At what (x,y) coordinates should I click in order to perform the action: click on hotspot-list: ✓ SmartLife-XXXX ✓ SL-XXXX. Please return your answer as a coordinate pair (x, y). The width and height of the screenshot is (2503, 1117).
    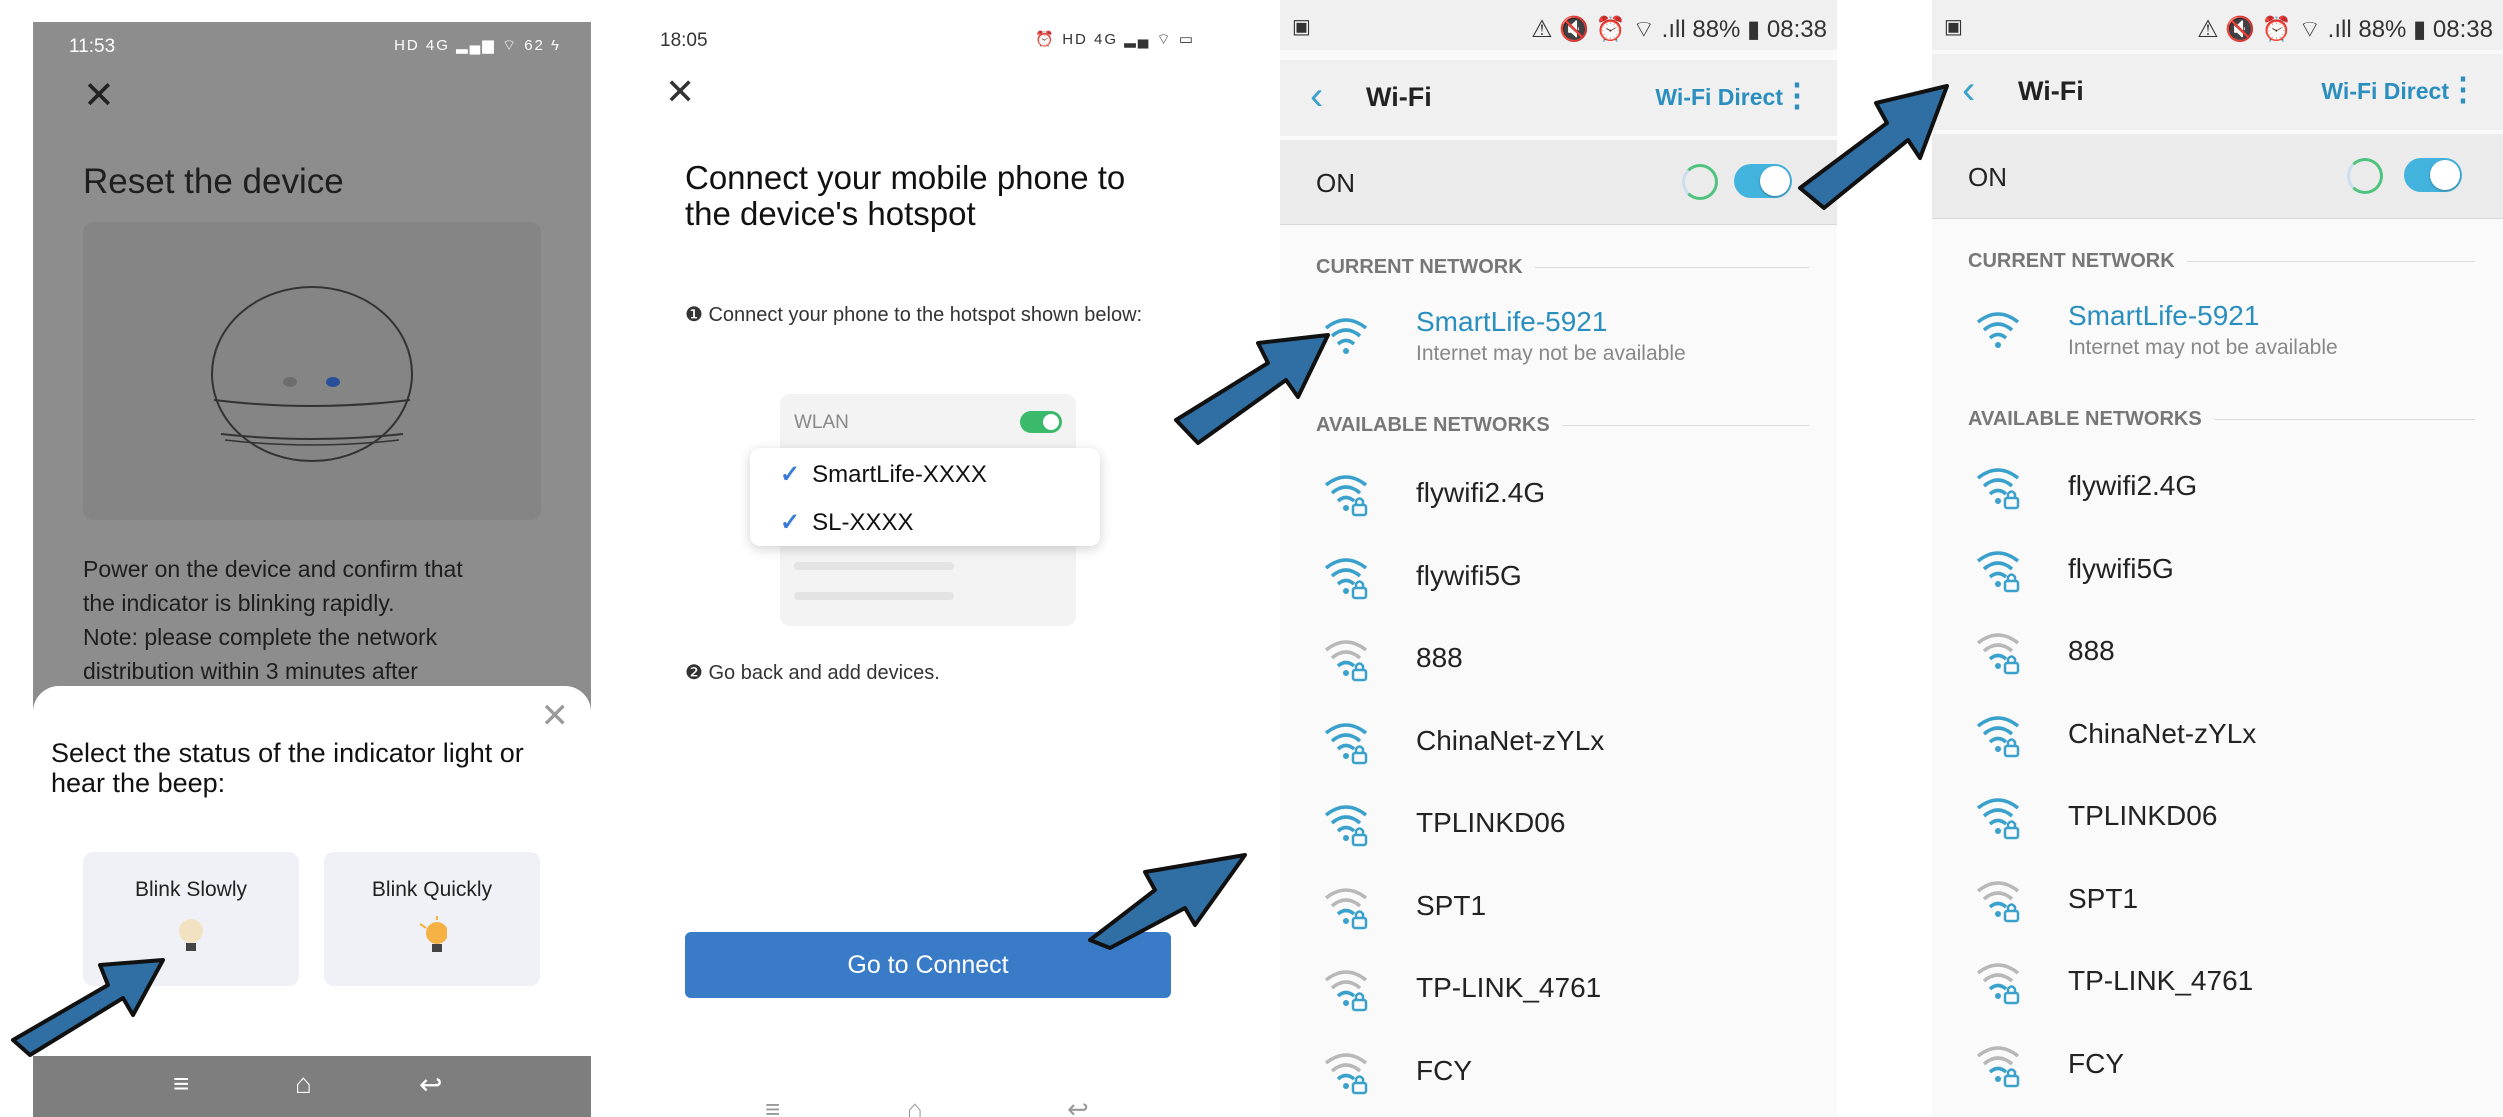
    Looking at the image, I should click on (925, 497).